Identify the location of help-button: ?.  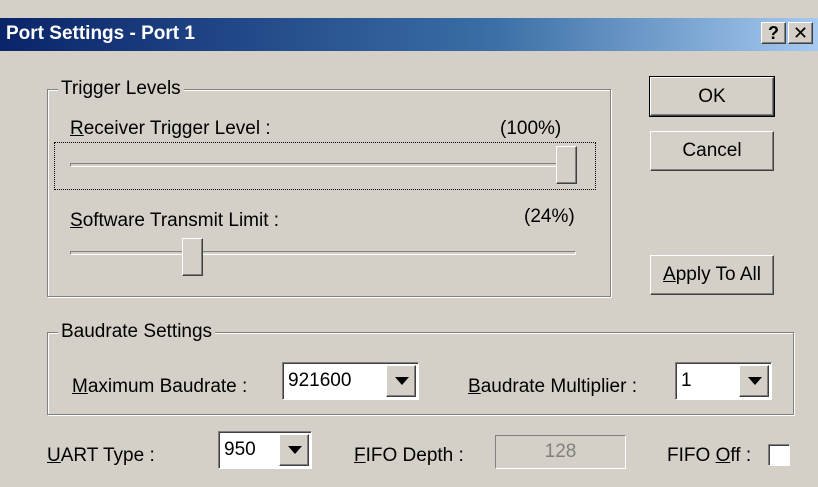
(773, 33).